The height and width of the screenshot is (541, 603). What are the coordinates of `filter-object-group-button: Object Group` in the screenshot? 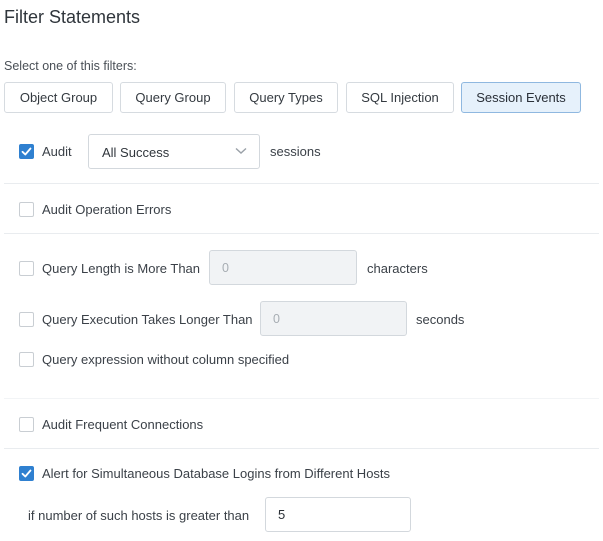 It's located at (58, 97).